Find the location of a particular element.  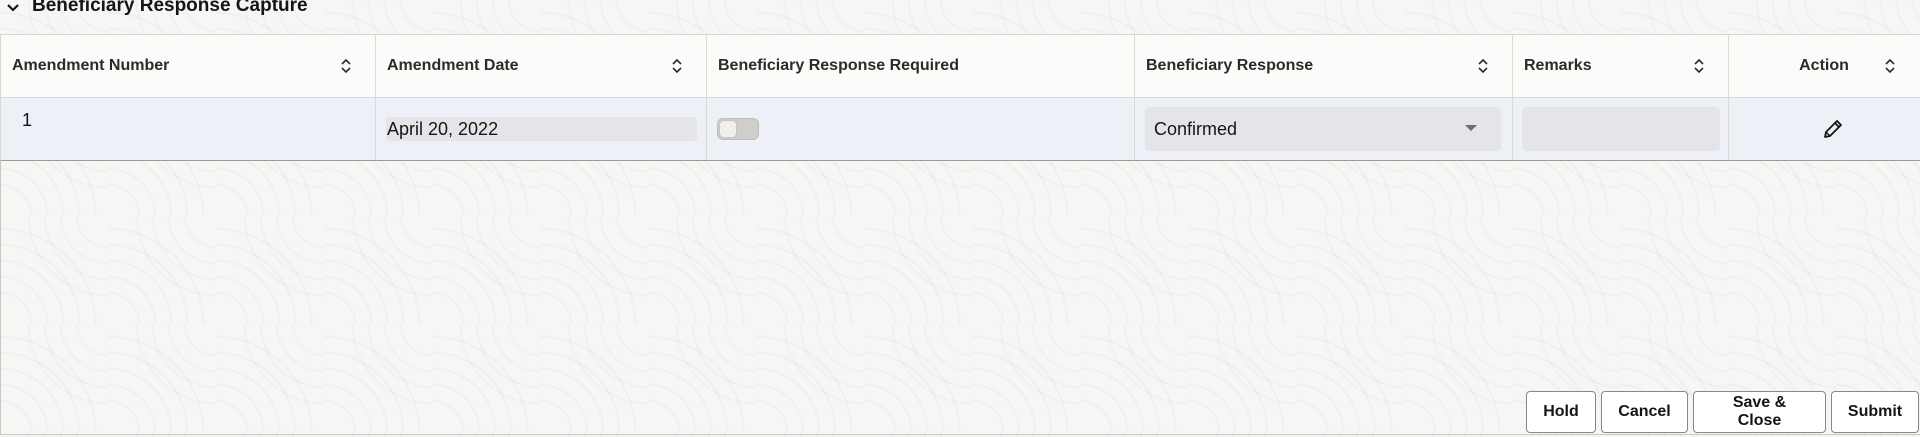

column-header-response-required: Beneficiary Response Required is located at coordinates (921, 66).